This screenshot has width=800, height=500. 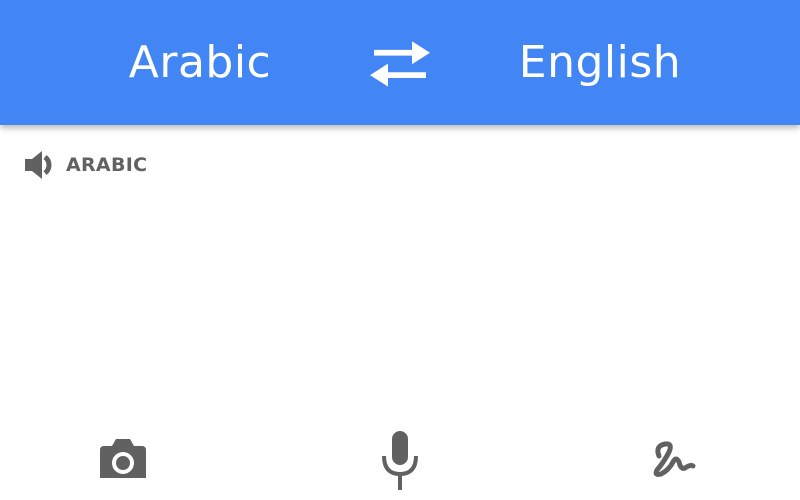 I want to click on swap-languages-button, so click(x=400, y=63).